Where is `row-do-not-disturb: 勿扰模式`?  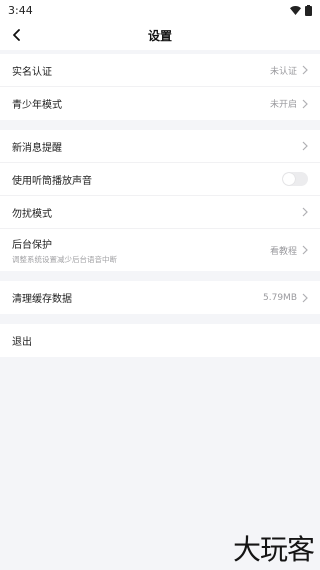 row-do-not-disturb: 勿扰模式 is located at coordinates (160, 212).